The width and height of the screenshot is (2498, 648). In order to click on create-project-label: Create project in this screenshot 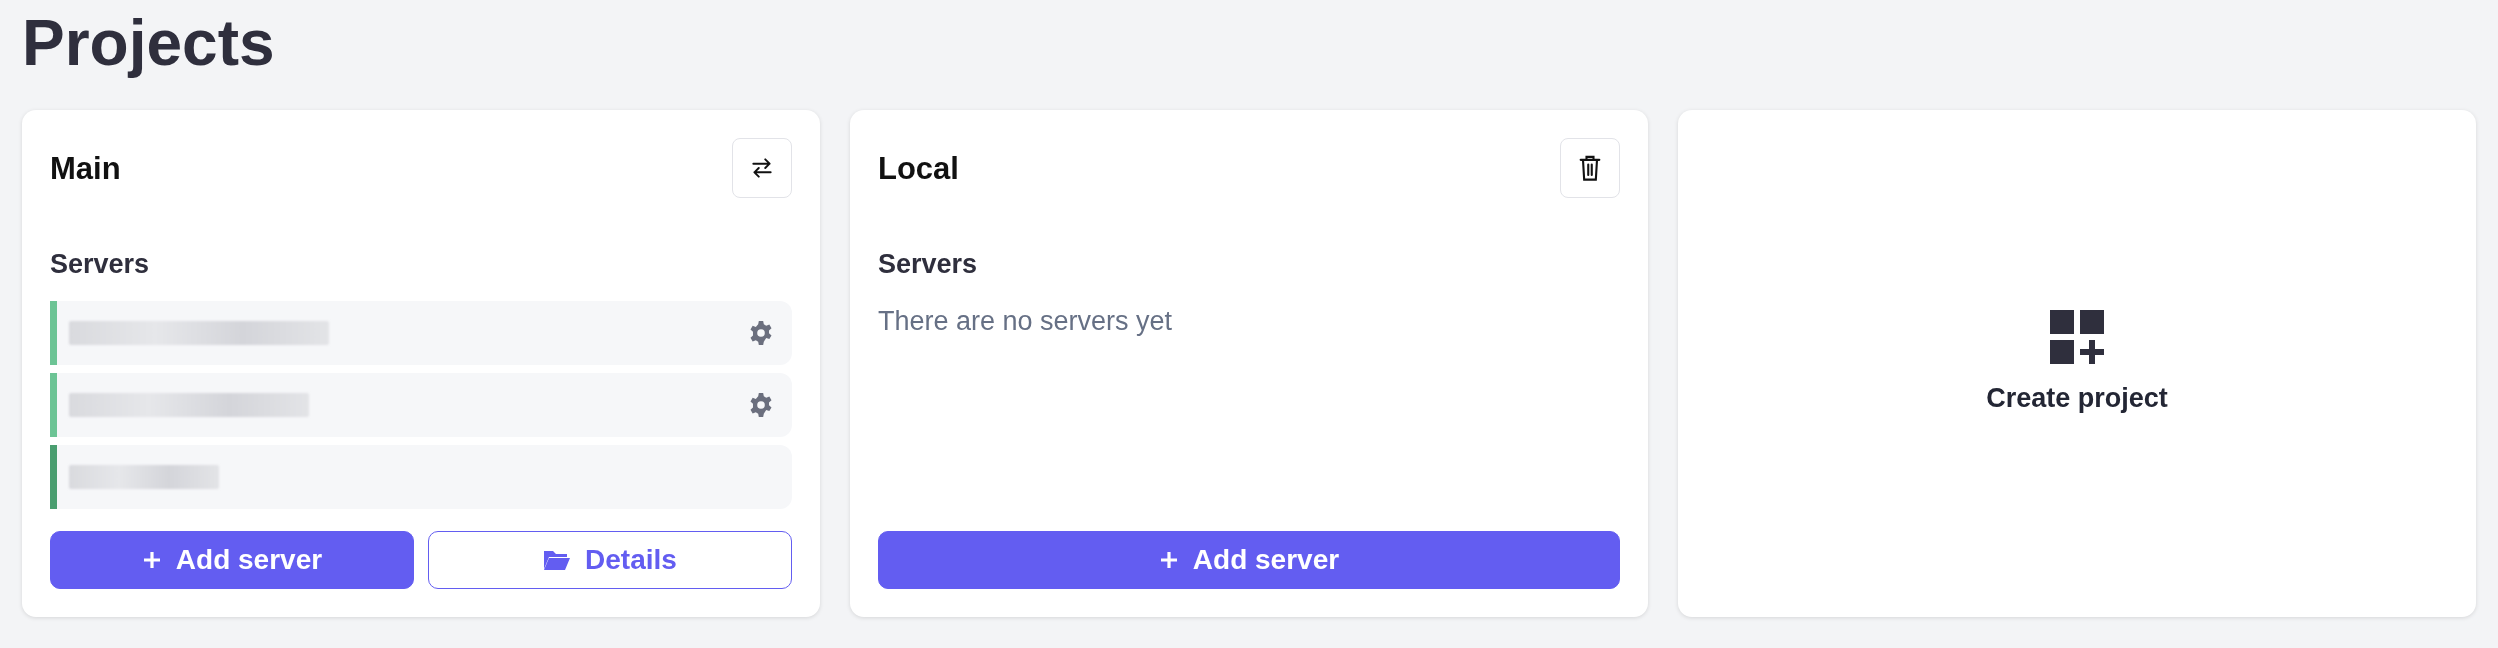, I will do `click(2077, 398)`.